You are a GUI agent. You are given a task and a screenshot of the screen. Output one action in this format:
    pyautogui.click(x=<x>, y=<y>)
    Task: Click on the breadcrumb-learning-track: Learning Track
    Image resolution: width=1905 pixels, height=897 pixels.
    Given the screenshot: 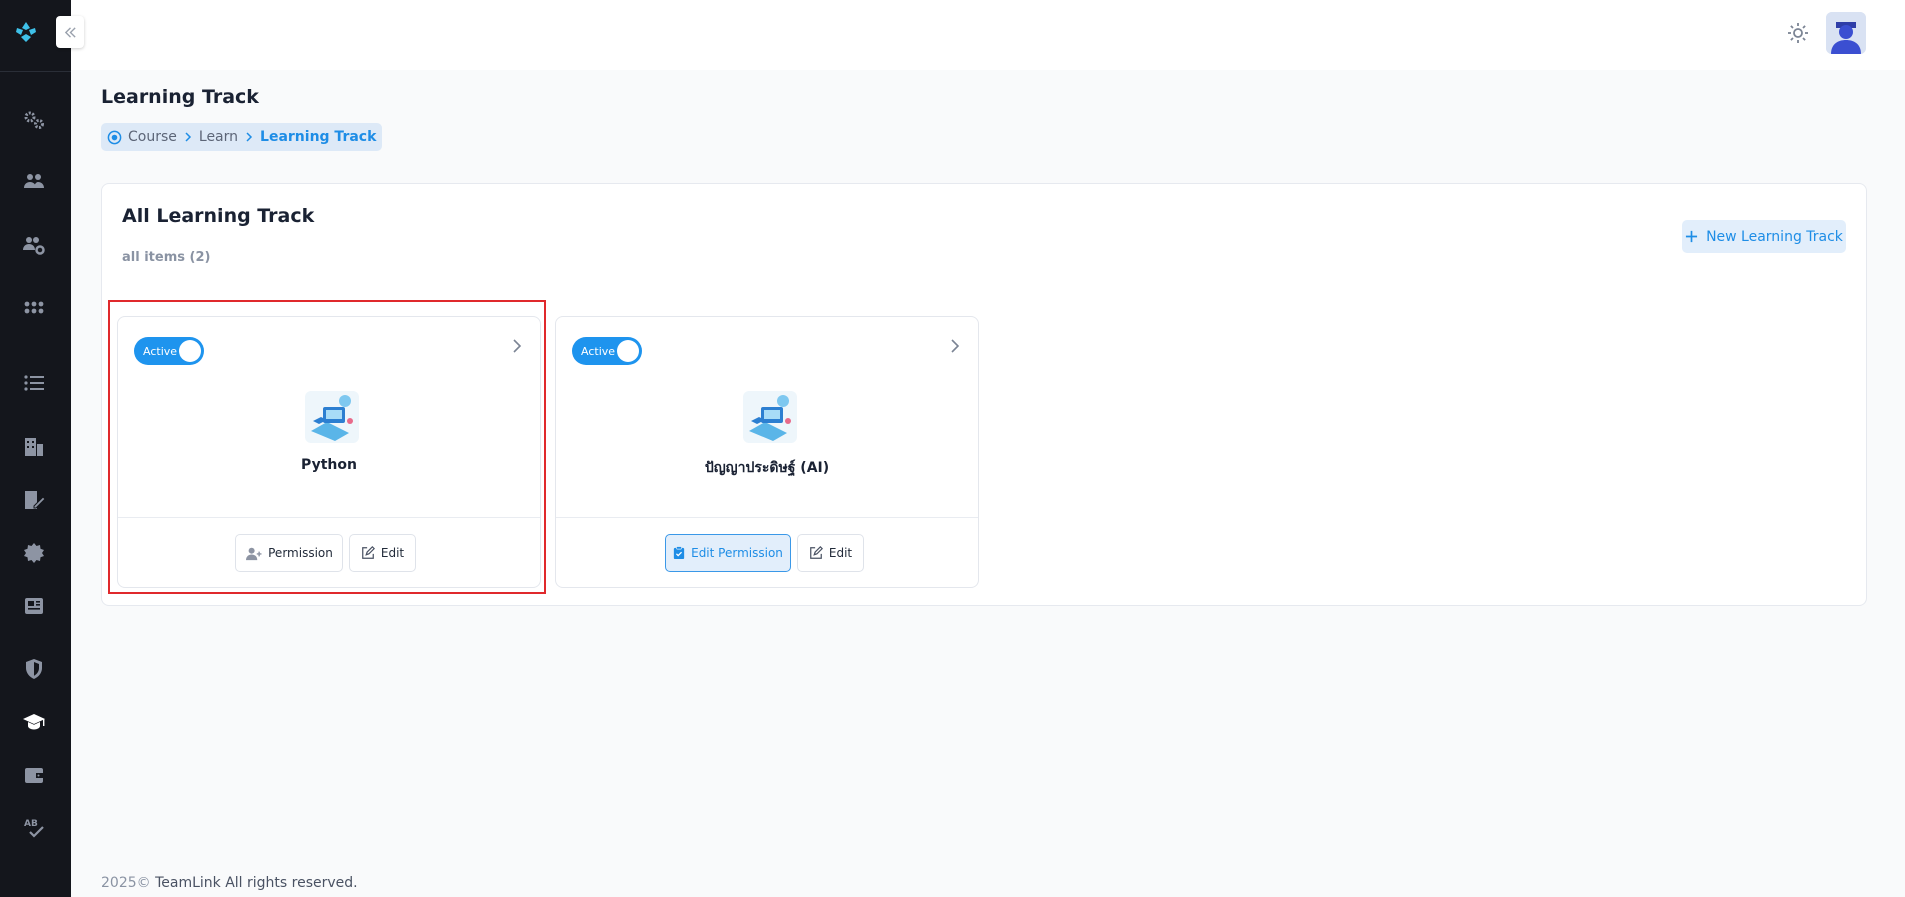 What is the action you would take?
    pyautogui.click(x=318, y=137)
    